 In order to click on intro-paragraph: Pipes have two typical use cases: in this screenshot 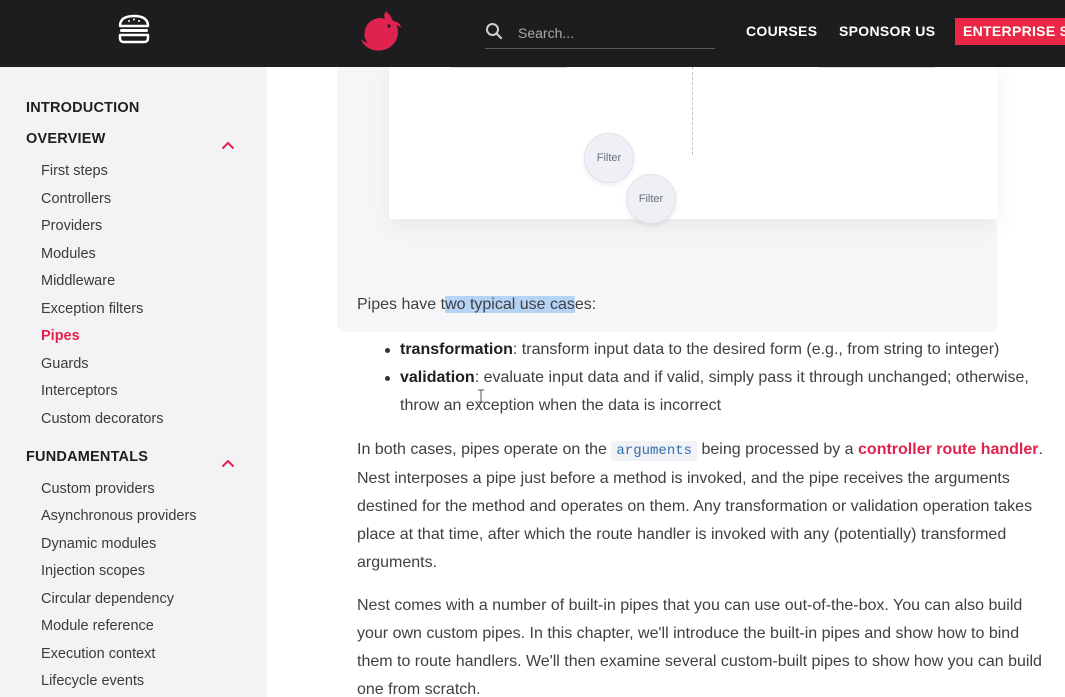, I will do `click(477, 304)`.